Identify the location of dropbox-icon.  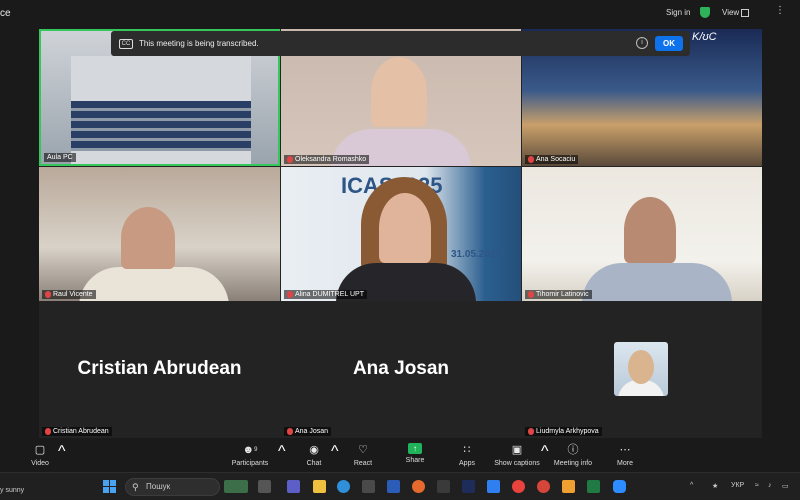
(493, 486).